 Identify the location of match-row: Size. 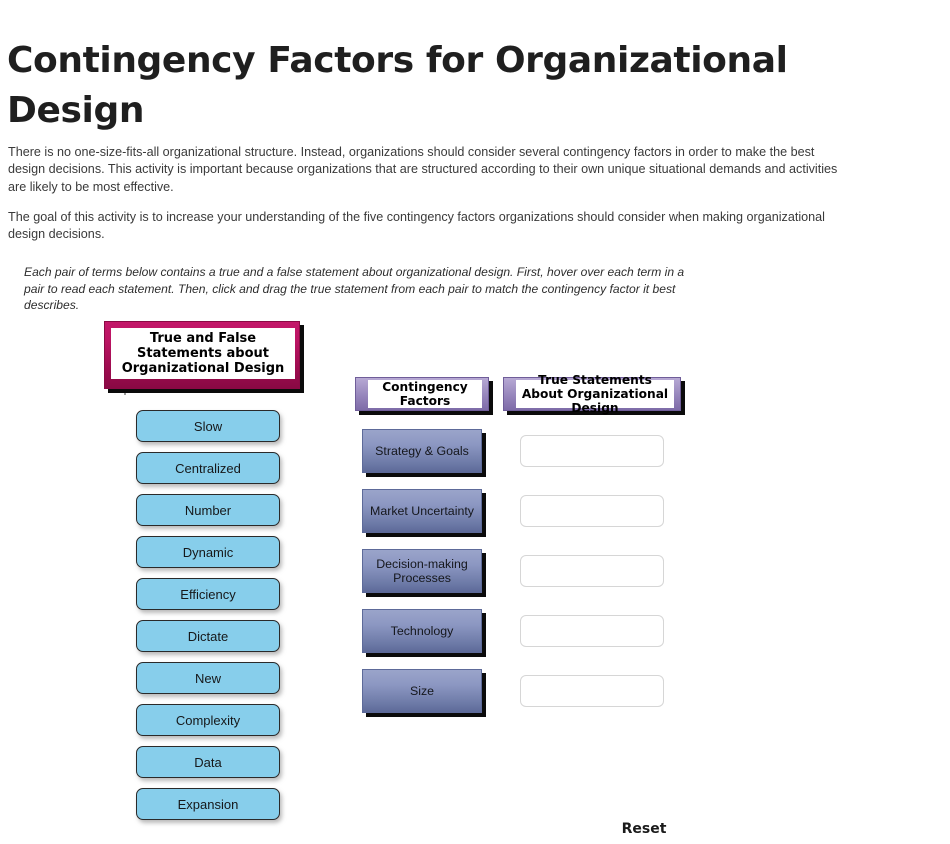
(475, 699).